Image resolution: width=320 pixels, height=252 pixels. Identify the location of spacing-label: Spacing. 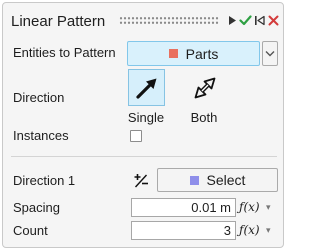
(36, 207).